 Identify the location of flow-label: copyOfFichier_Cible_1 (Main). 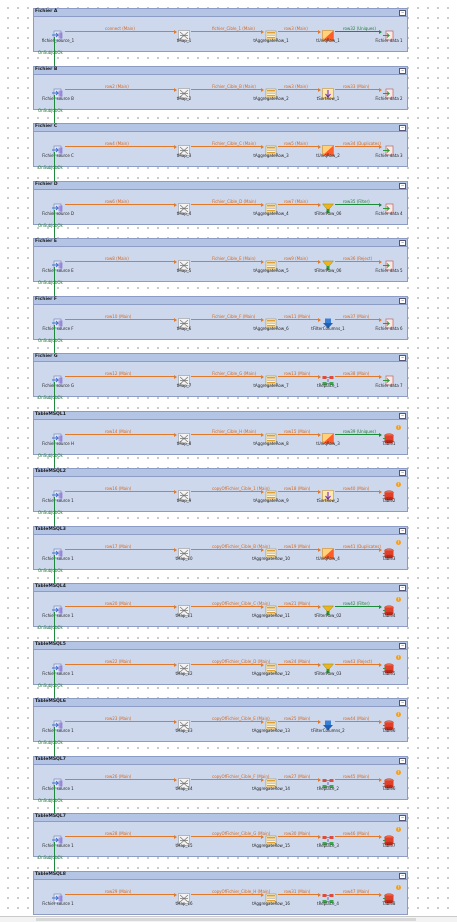
(241, 488).